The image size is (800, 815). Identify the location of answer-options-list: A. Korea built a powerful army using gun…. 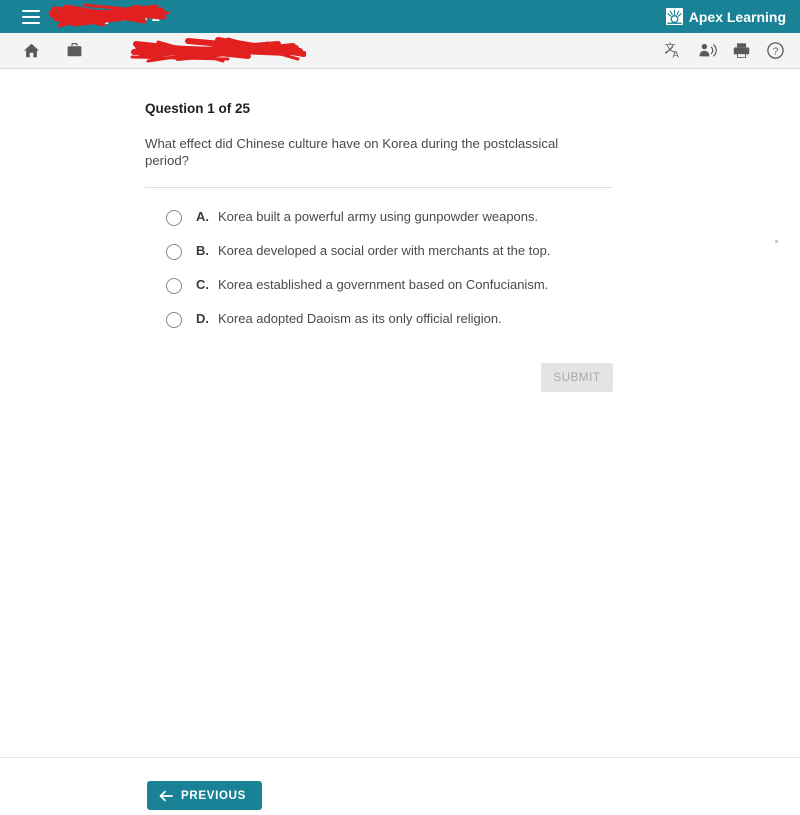
(391, 277).